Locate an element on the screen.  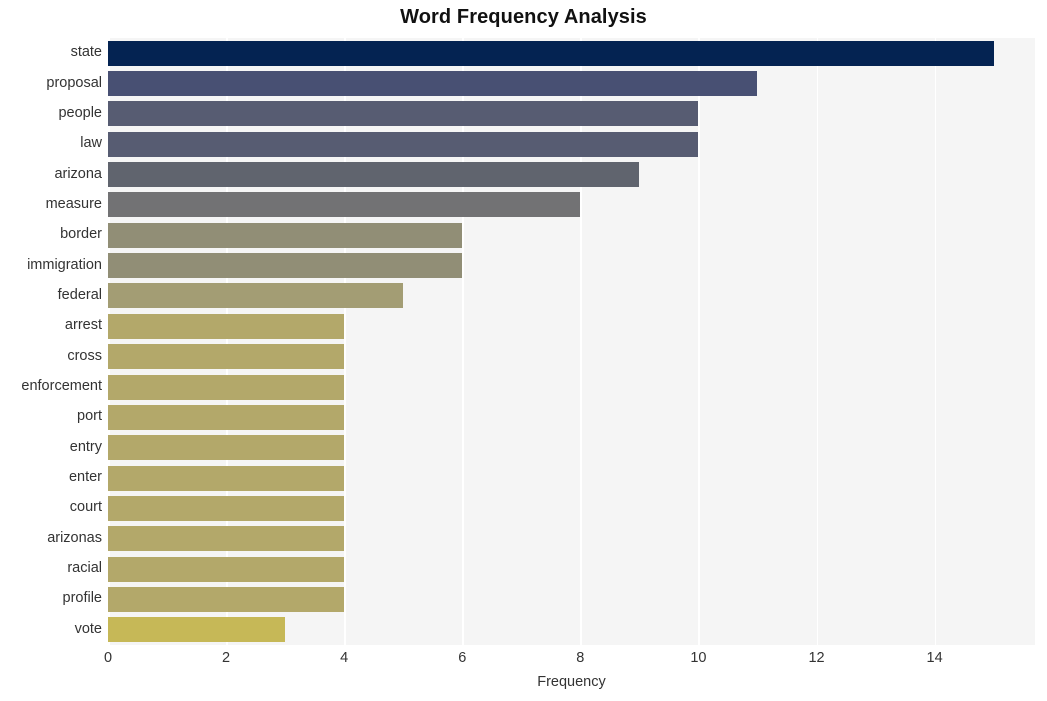
x-axis-tick-labels: 0 2 4 6 8 10 12 14 is located at coordinates (523, 660).